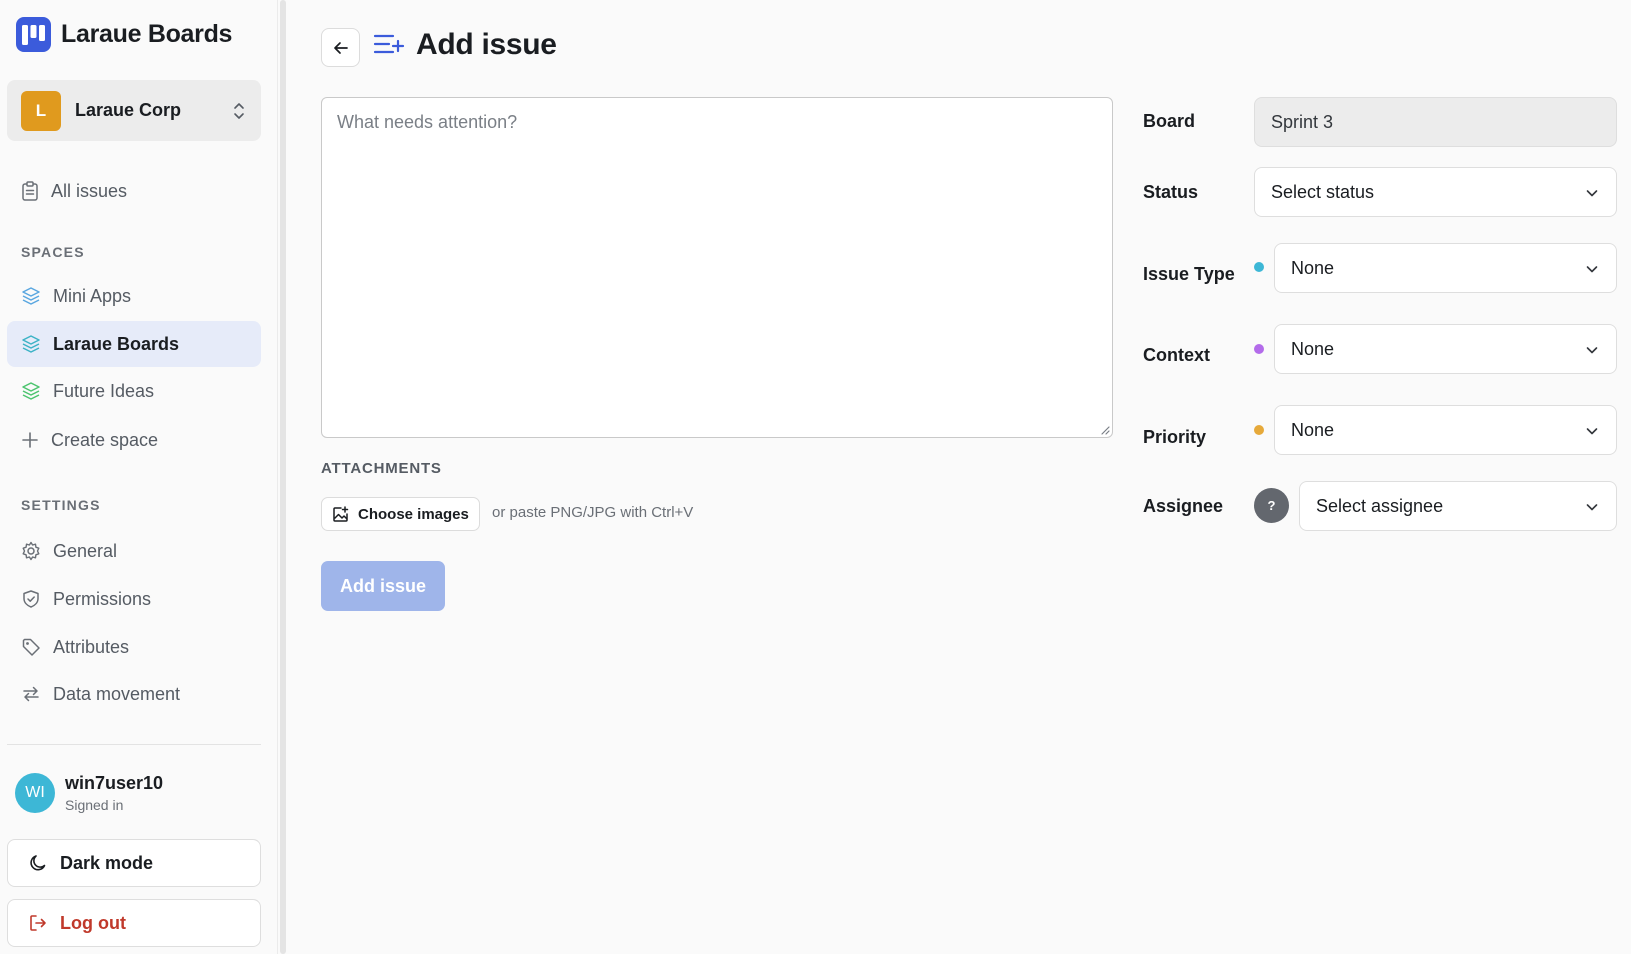  What do you see at coordinates (593, 512) in the screenshot?
I see `paste-hint: or paste PNG/JPG with Ctrl+V` at bounding box center [593, 512].